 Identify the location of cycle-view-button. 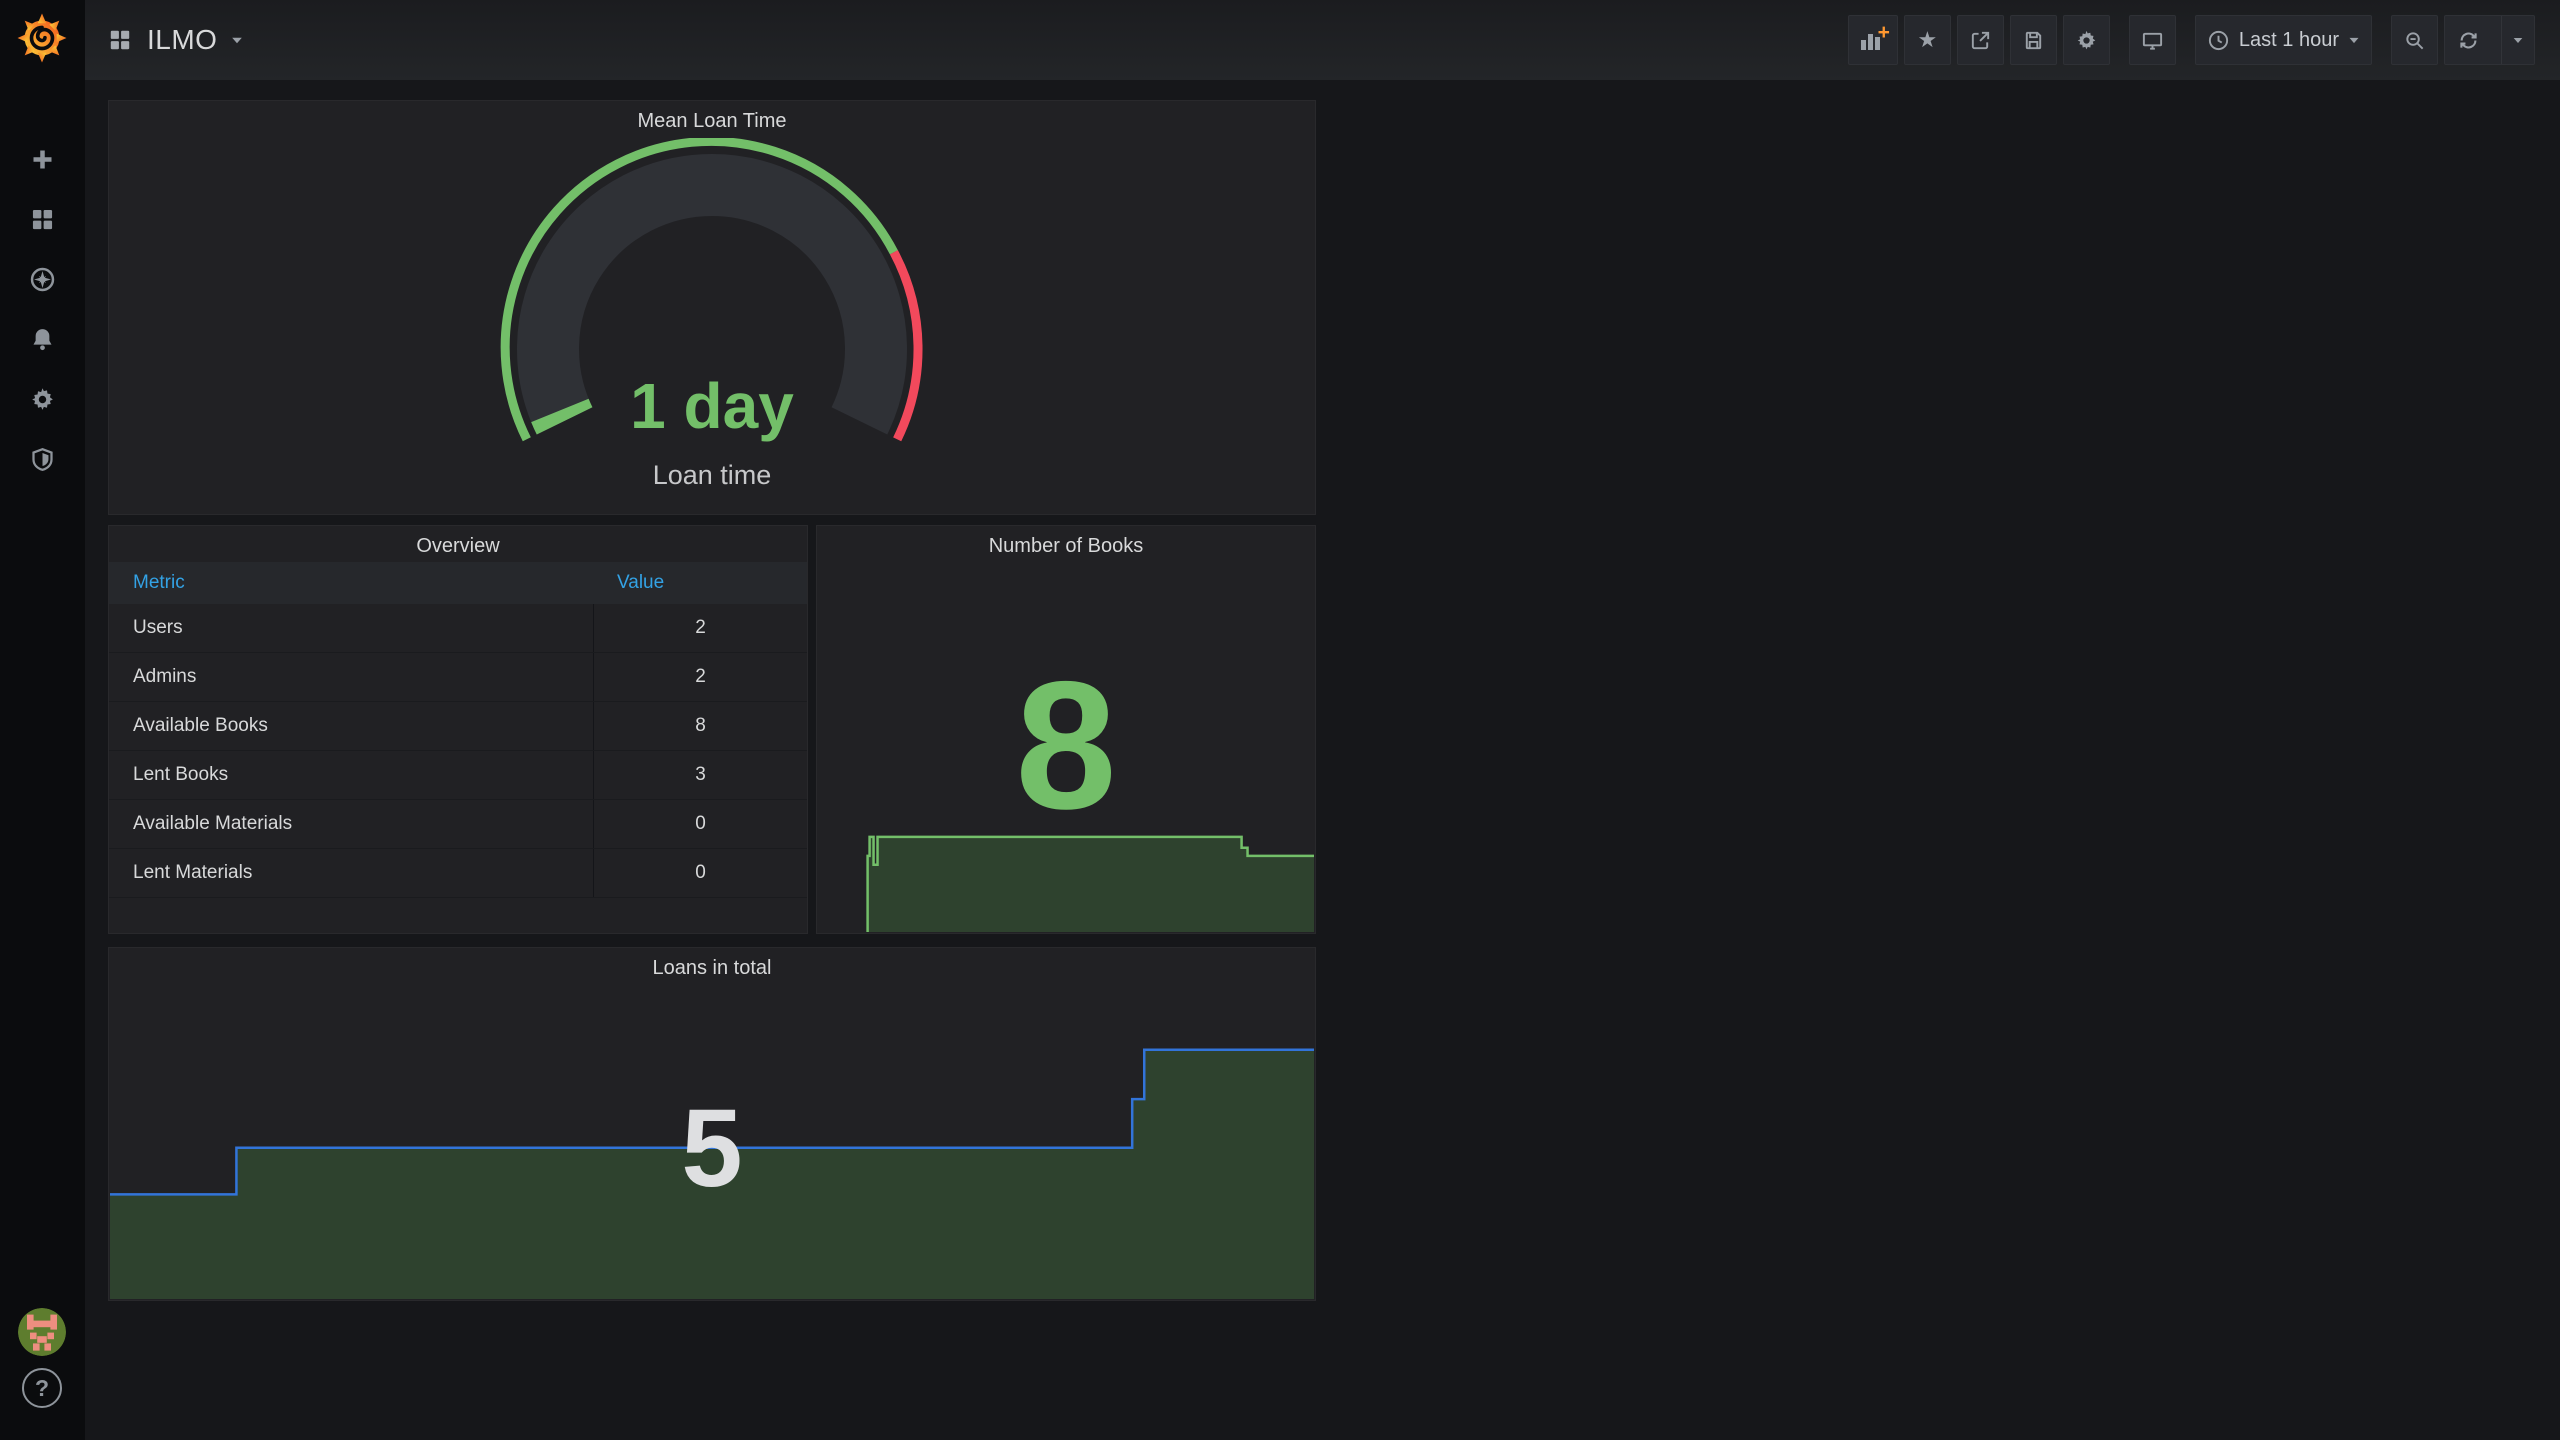
(2152, 40).